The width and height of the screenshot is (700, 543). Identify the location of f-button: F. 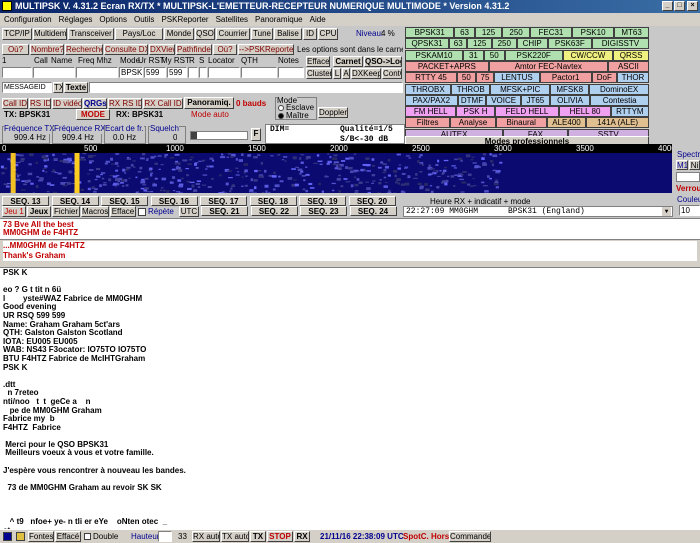
(256, 134).